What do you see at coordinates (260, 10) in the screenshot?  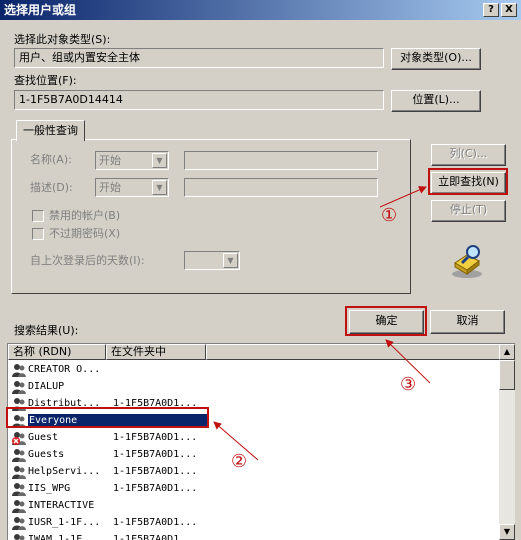 I see `title-bar: 选择用户或组` at bounding box center [260, 10].